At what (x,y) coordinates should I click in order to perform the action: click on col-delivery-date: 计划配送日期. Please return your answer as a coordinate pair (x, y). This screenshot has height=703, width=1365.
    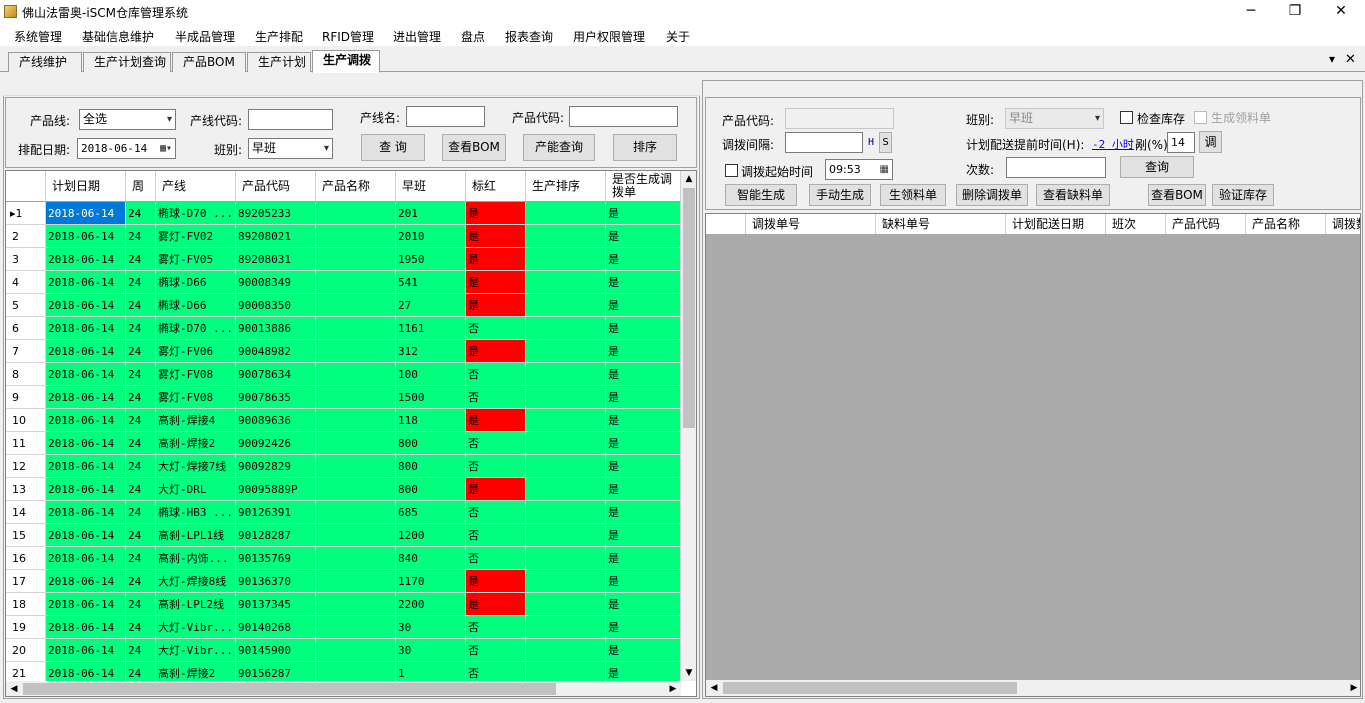
    Looking at the image, I should click on (1056, 224).